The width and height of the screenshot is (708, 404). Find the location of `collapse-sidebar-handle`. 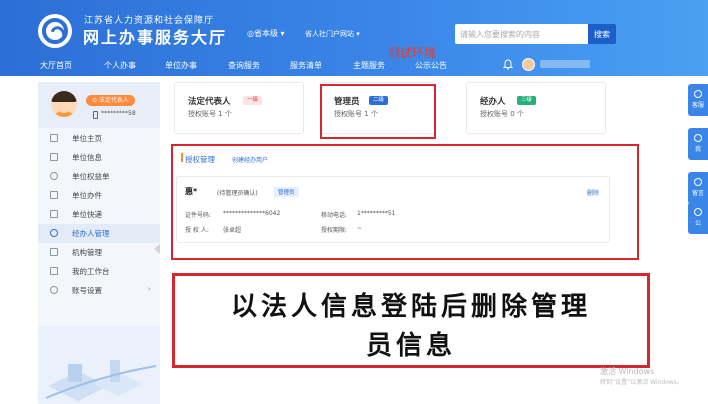

collapse-sidebar-handle is located at coordinates (157, 249).